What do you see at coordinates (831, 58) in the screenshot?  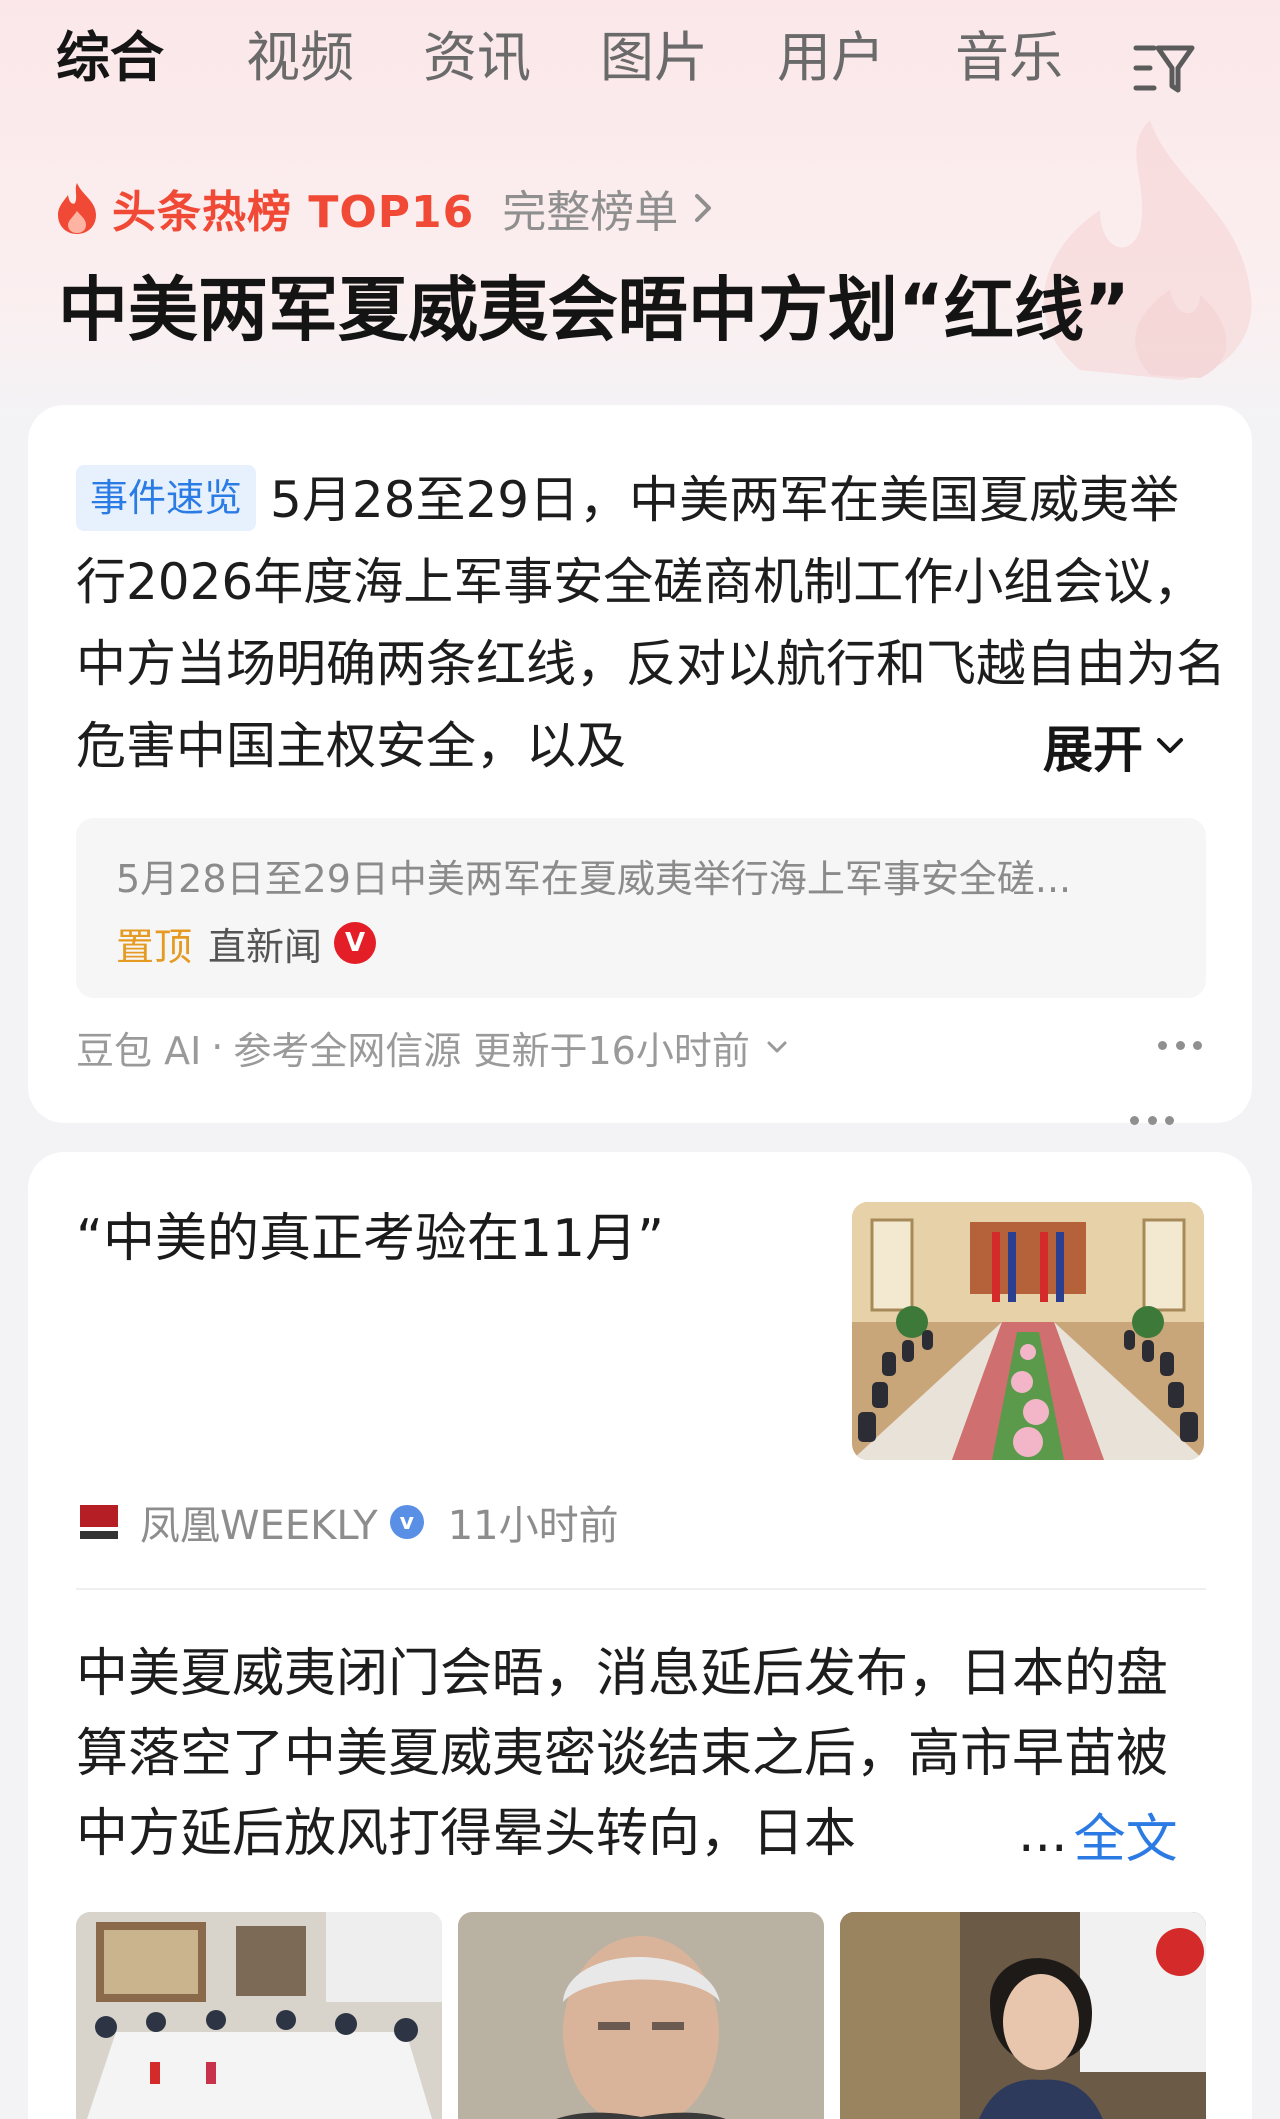 I see `tab-users: 用户` at bounding box center [831, 58].